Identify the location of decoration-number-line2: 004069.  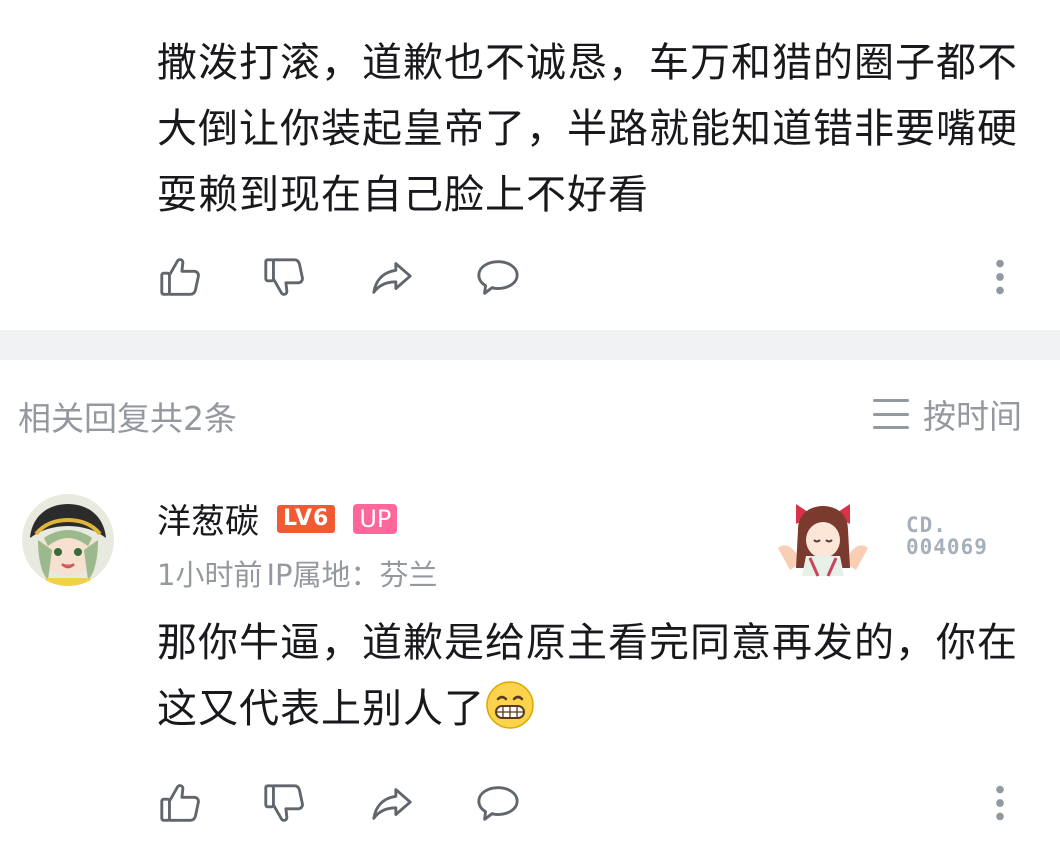
(947, 547).